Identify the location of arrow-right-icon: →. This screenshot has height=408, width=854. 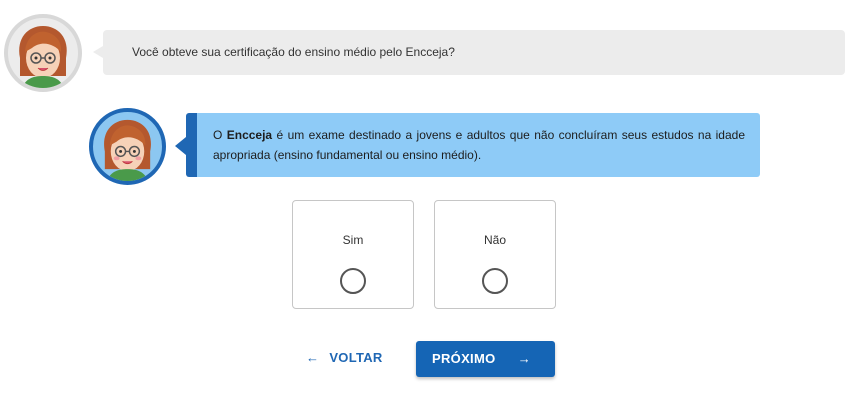
(524, 358).